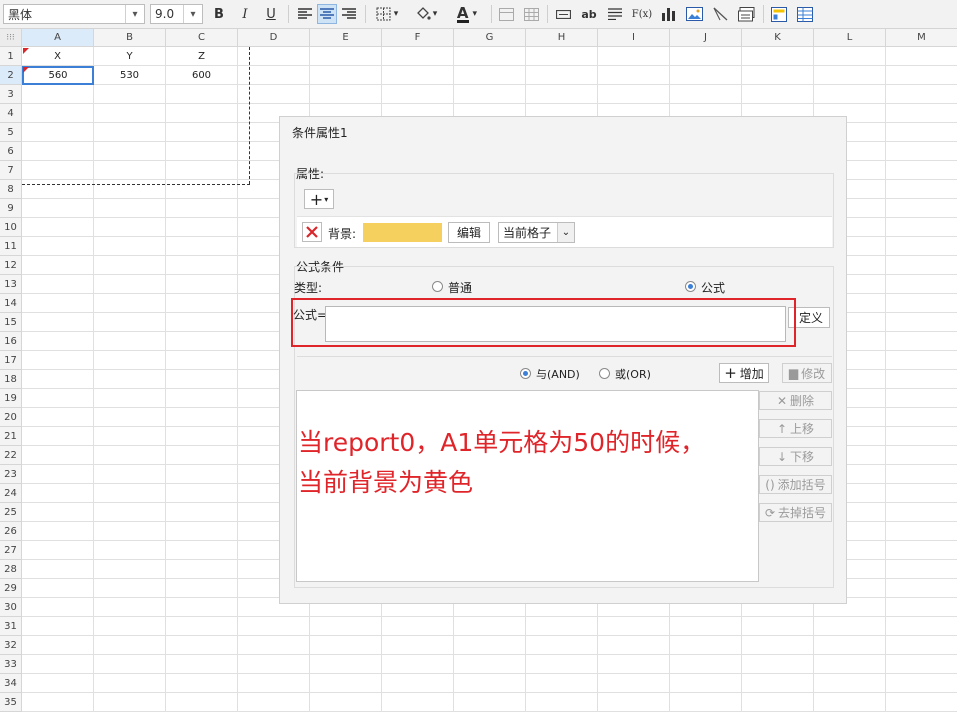 The image size is (957, 712). I want to click on row-header: 25, so click(11, 512).